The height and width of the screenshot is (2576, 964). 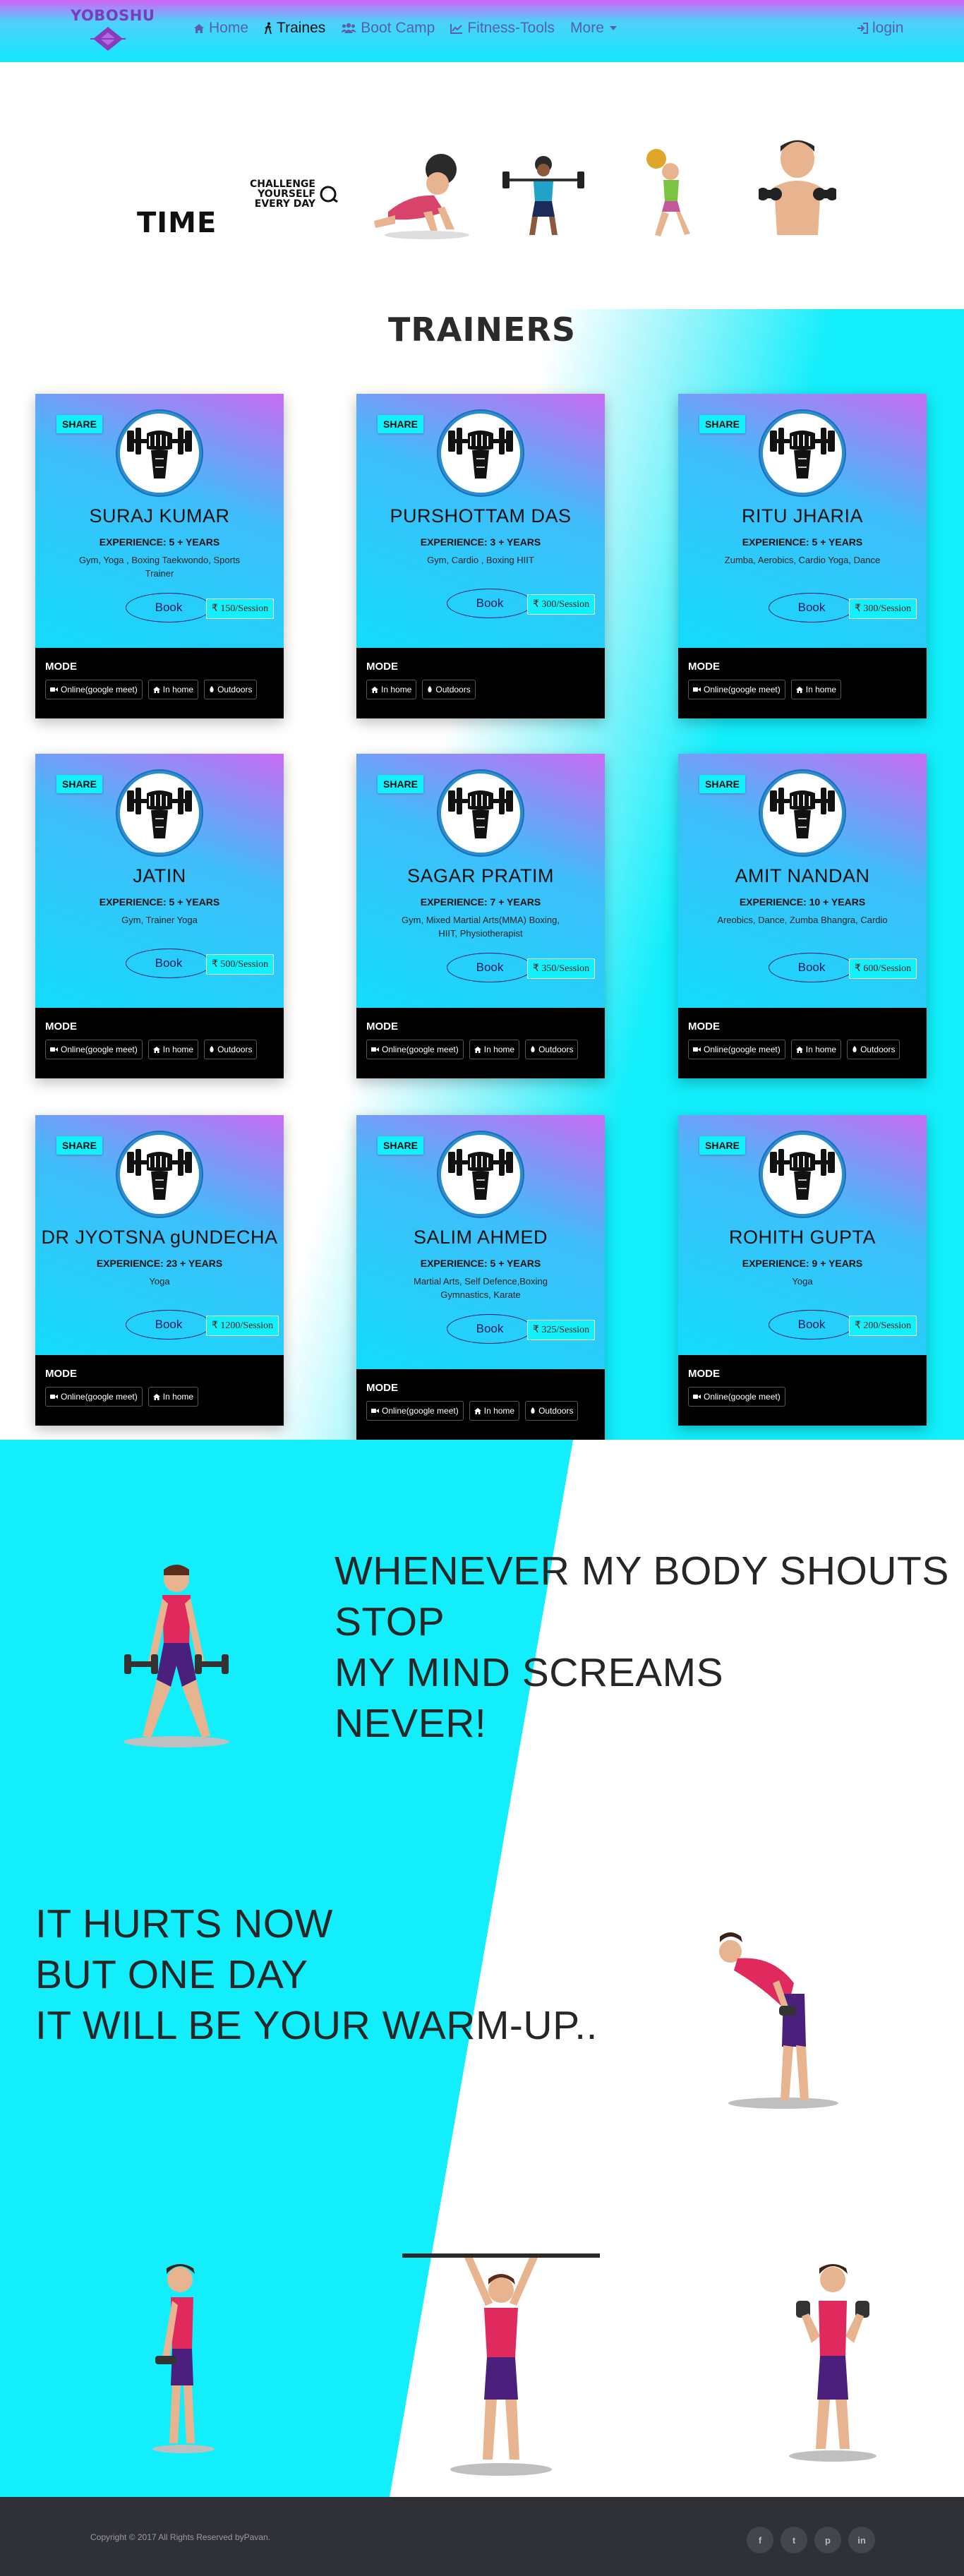 What do you see at coordinates (880, 28) in the screenshot?
I see `login-link: login` at bounding box center [880, 28].